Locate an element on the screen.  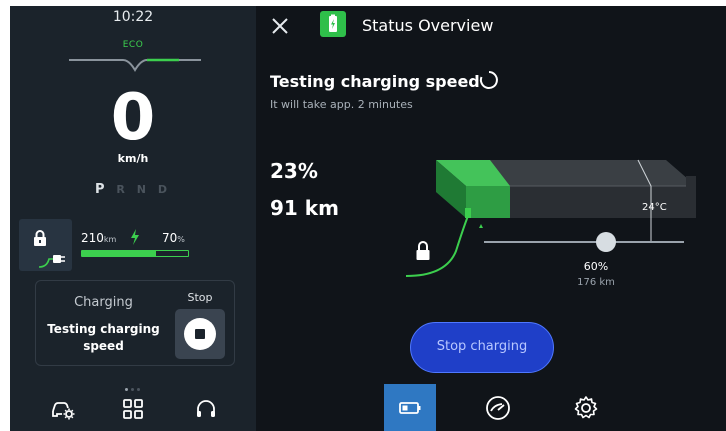
battery-terminal is located at coordinates (691, 185).